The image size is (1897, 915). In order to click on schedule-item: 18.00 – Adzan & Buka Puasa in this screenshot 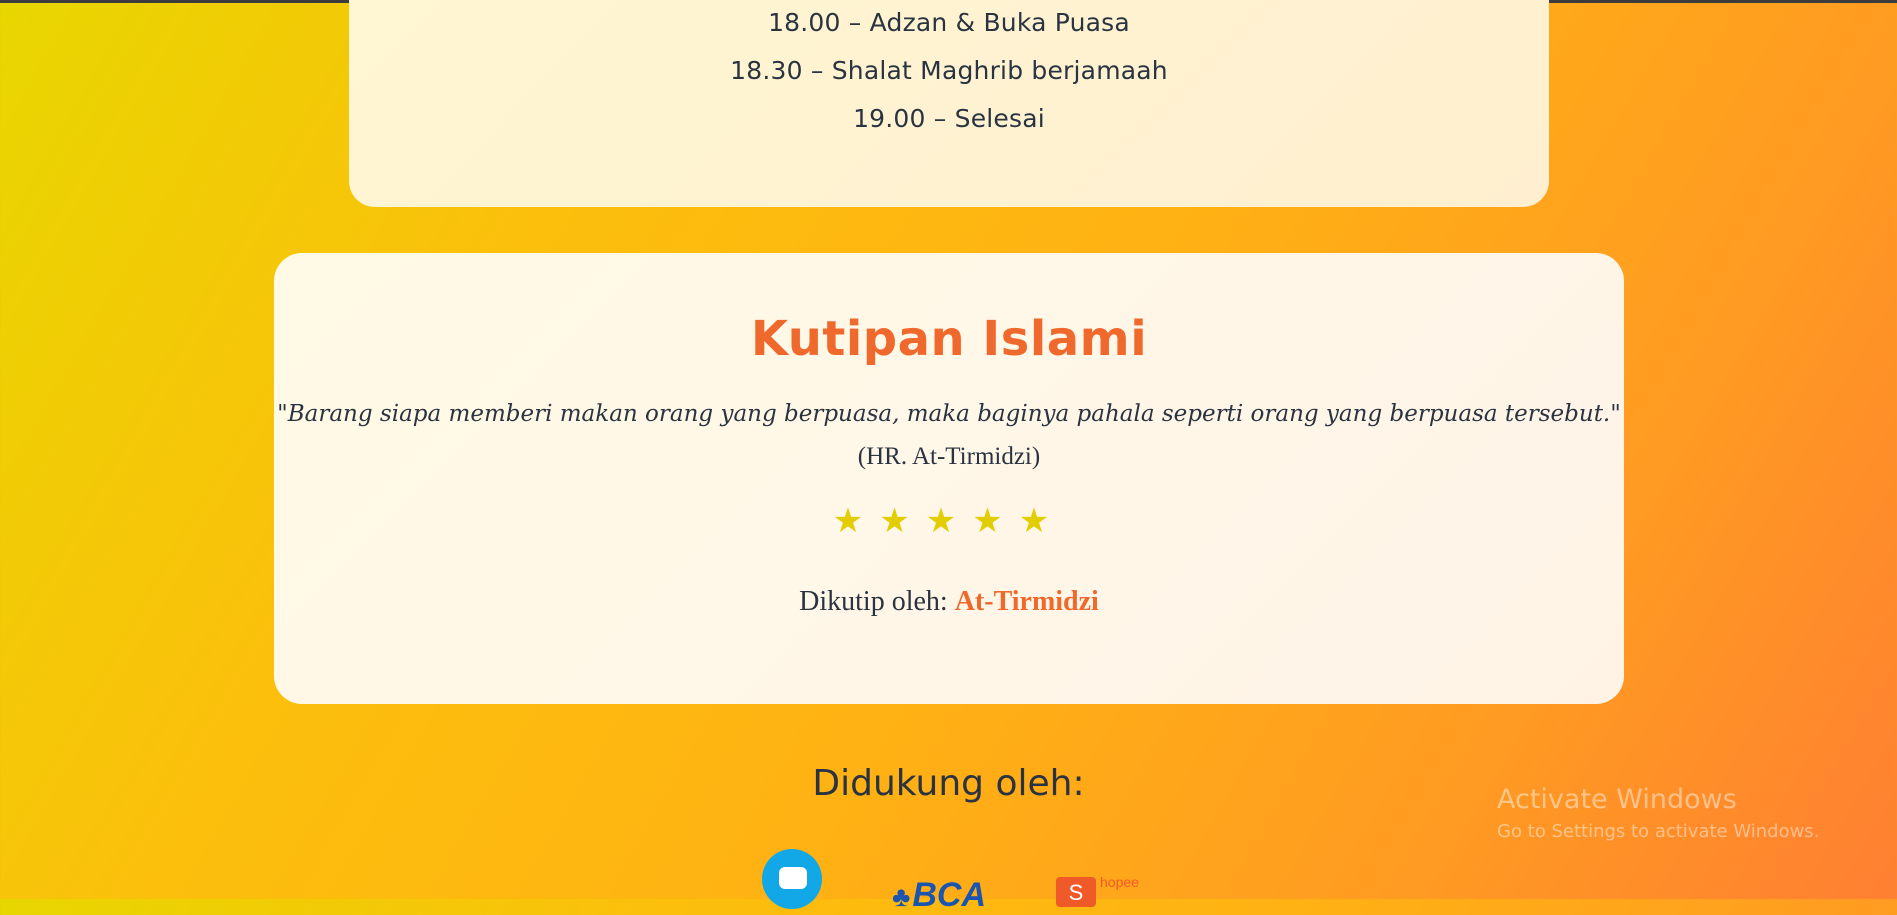, I will do `click(949, 22)`.